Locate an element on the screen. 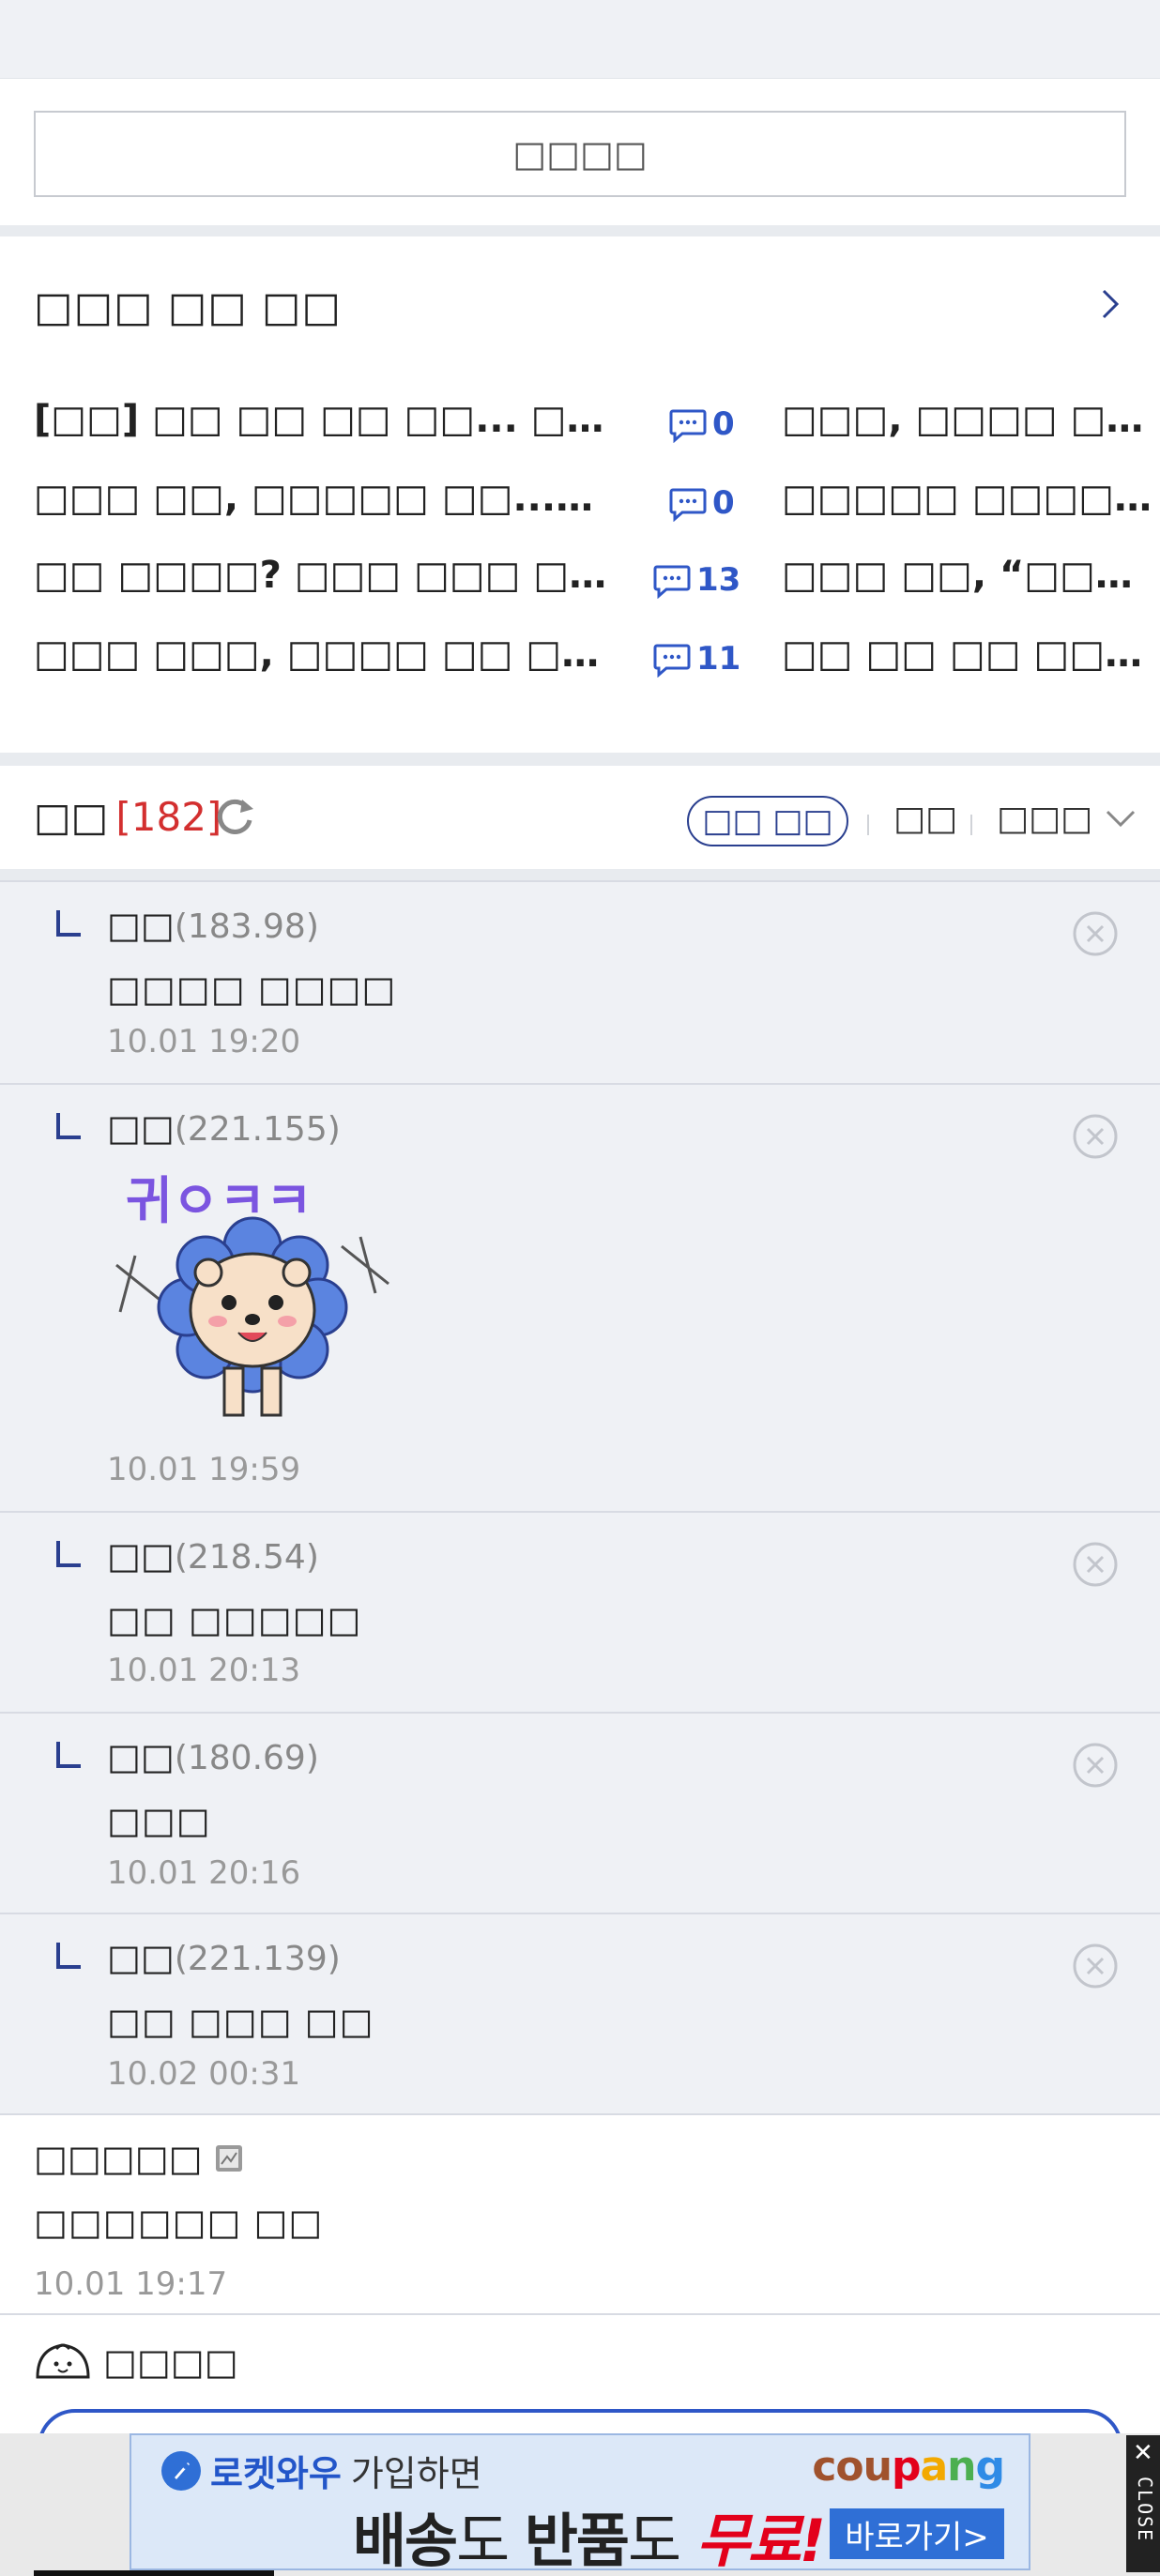 The image size is (1160, 2576). author-ip: (221.139) is located at coordinates (257, 1959).